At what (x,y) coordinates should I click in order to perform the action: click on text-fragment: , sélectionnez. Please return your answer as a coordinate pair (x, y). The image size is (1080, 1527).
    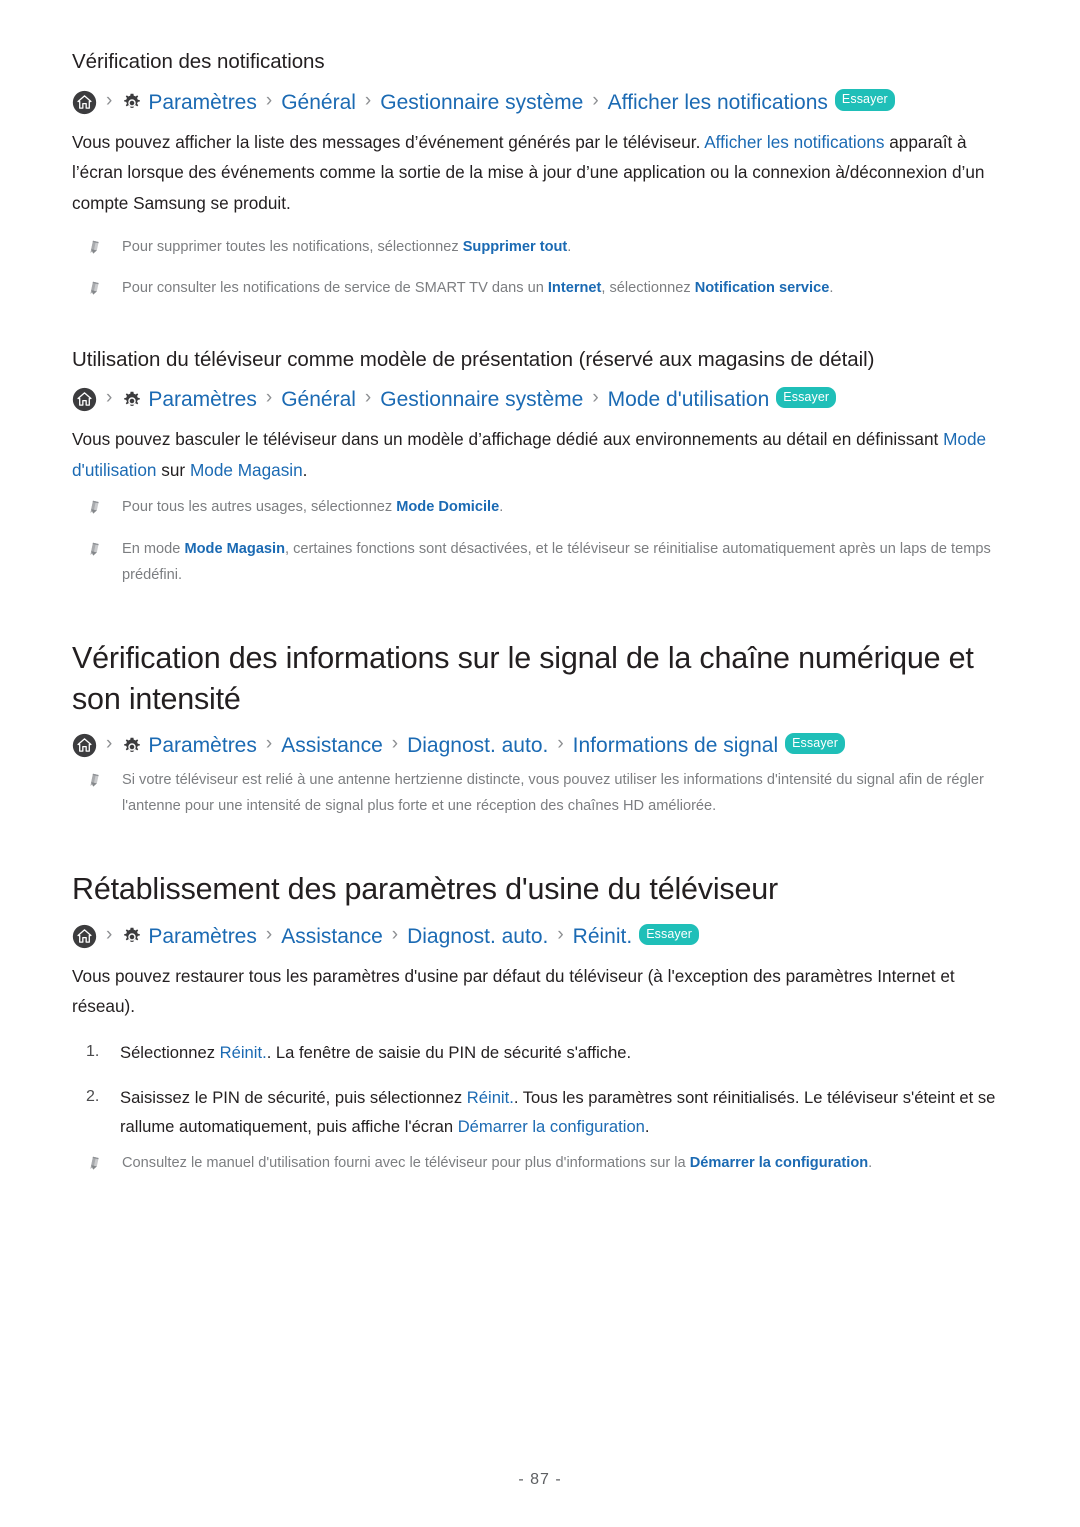
    Looking at the image, I should click on (648, 288).